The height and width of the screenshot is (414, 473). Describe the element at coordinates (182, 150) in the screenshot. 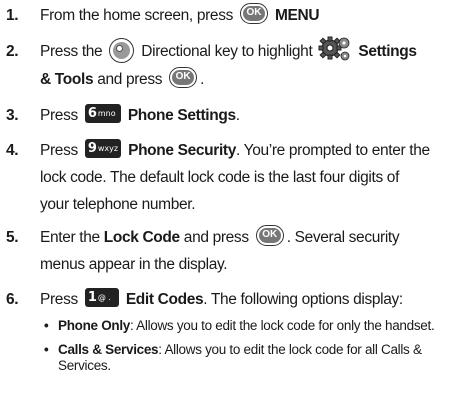

I see `phone-security-label: Phone Security` at that location.